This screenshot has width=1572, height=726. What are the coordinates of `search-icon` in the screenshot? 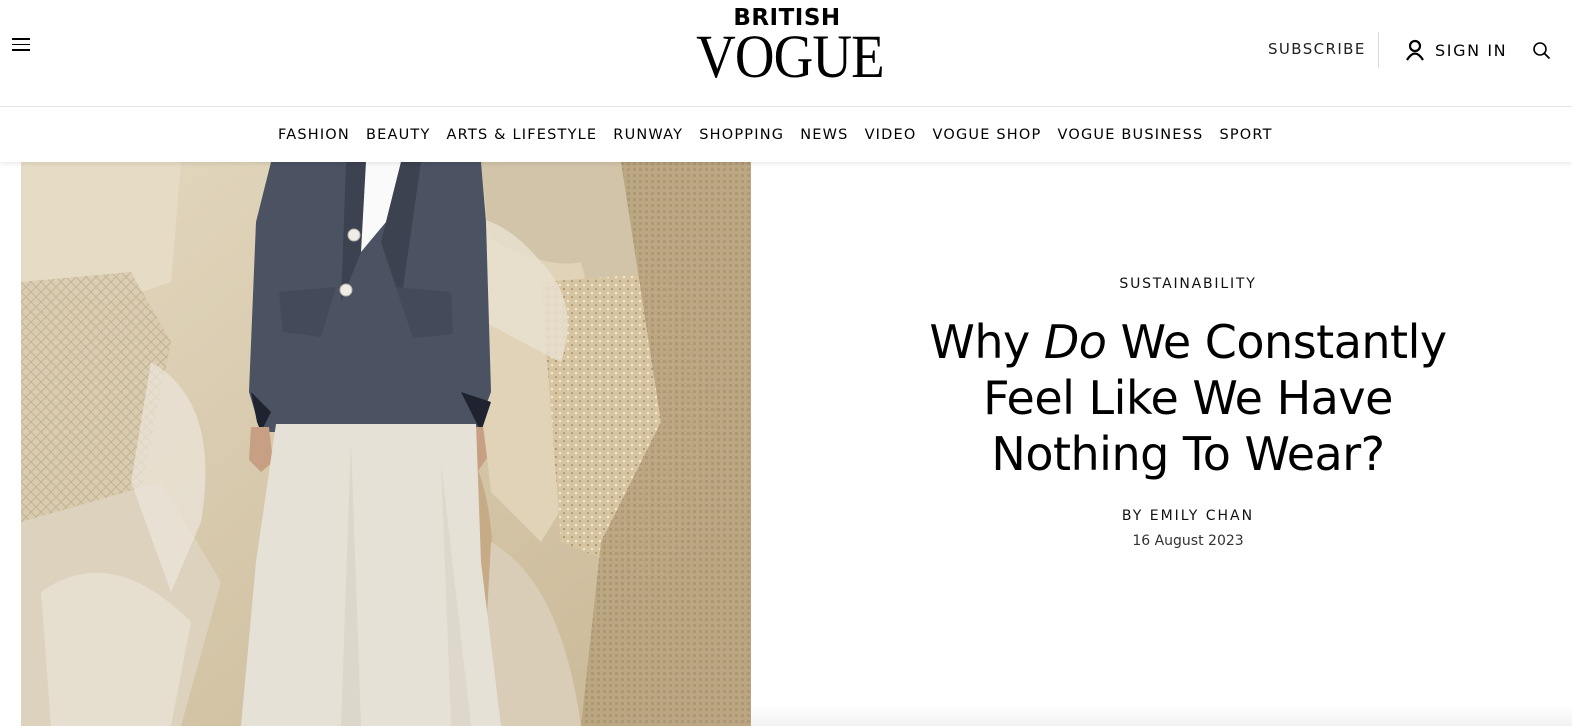 It's located at (1542, 51).